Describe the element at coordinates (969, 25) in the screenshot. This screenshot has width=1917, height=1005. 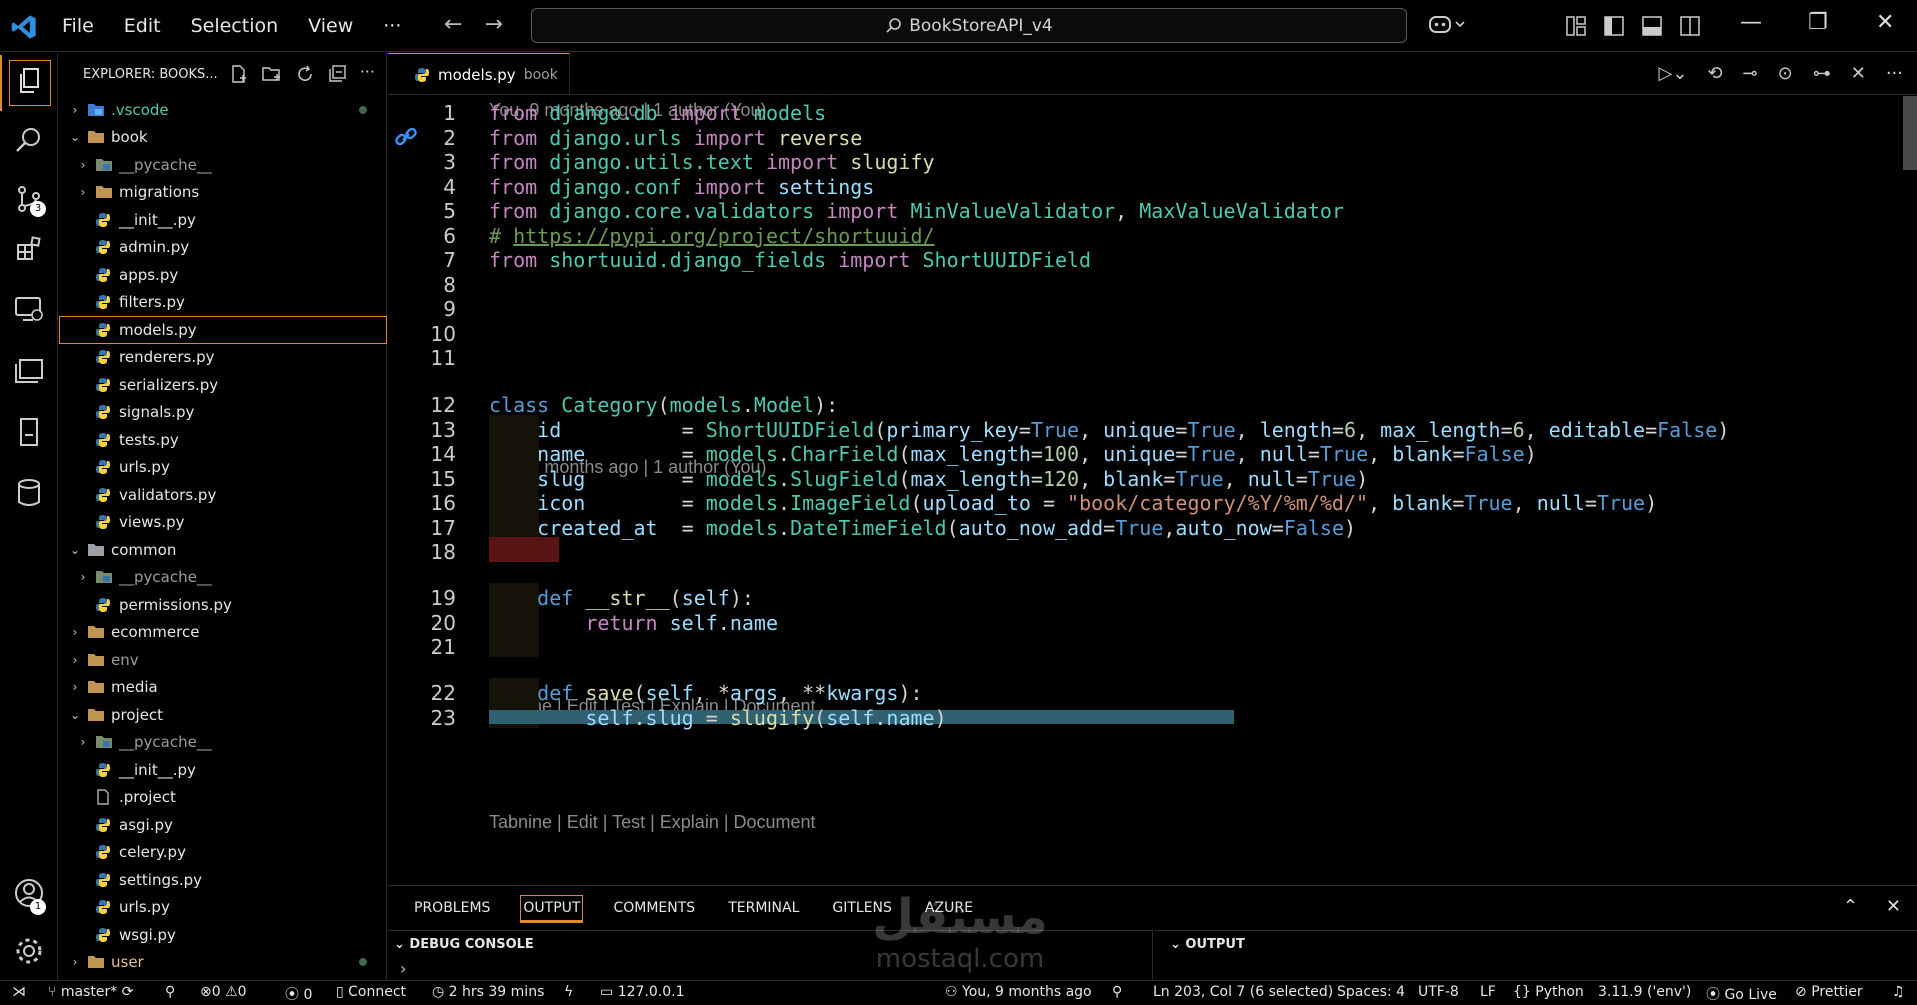
I see `command-center-search: BookStoreAPI_v4` at that location.